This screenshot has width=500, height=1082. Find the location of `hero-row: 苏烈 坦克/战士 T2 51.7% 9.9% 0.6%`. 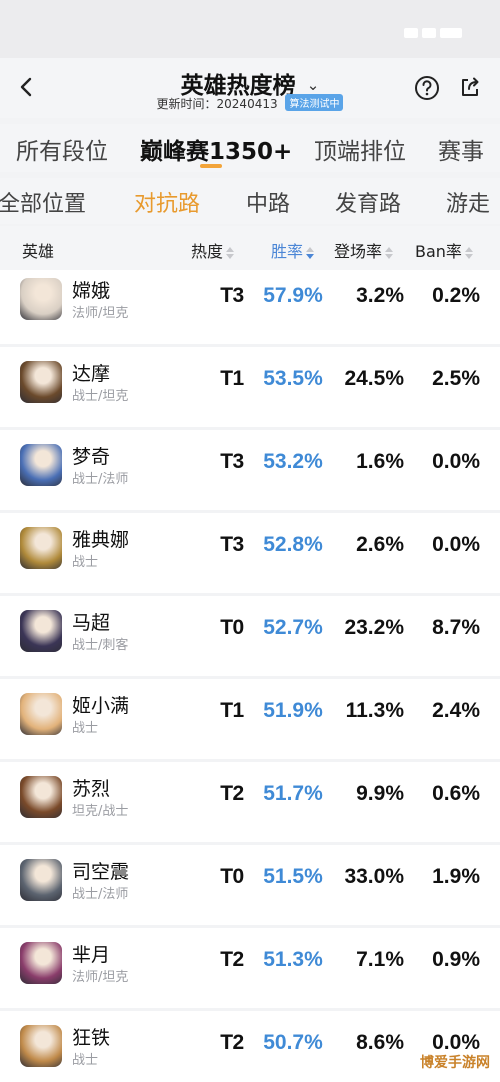

hero-row: 苏烈 坦克/战士 T2 51.7% 9.9% 0.6% is located at coordinates (250, 802).